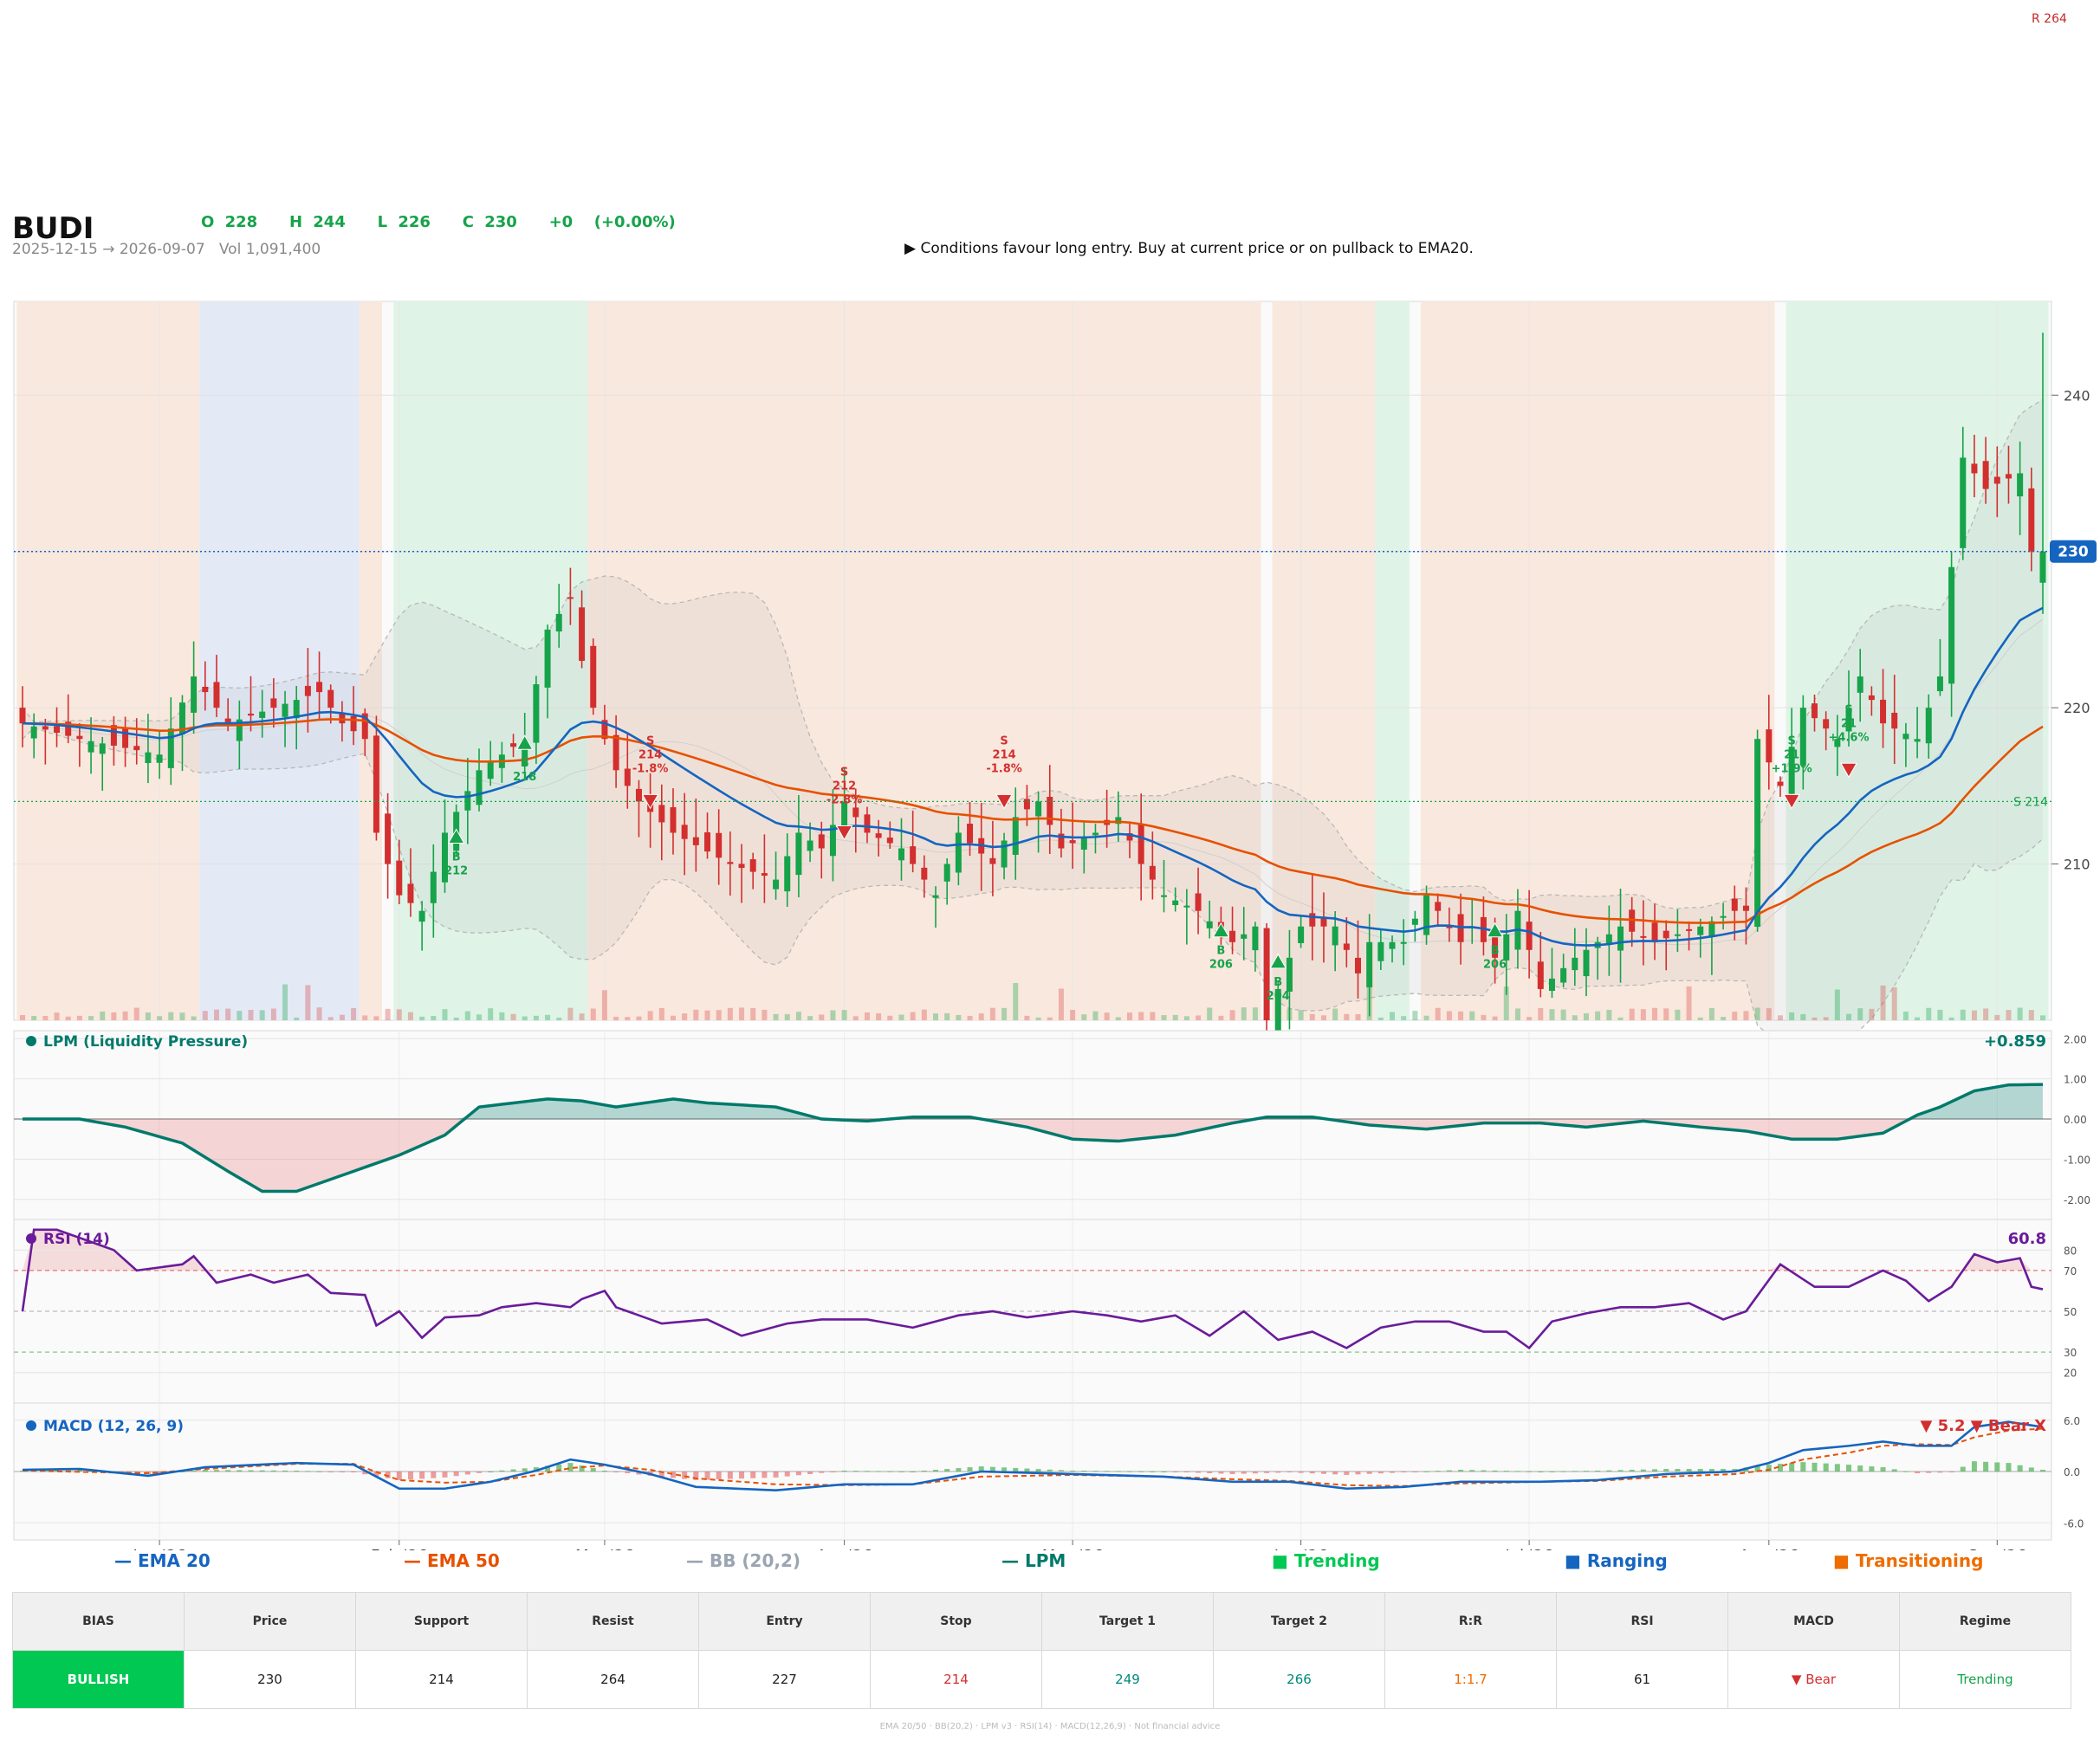 The image size is (2100, 1740). I want to click on lpm-tick-label: -1.00, so click(2077, 1160).